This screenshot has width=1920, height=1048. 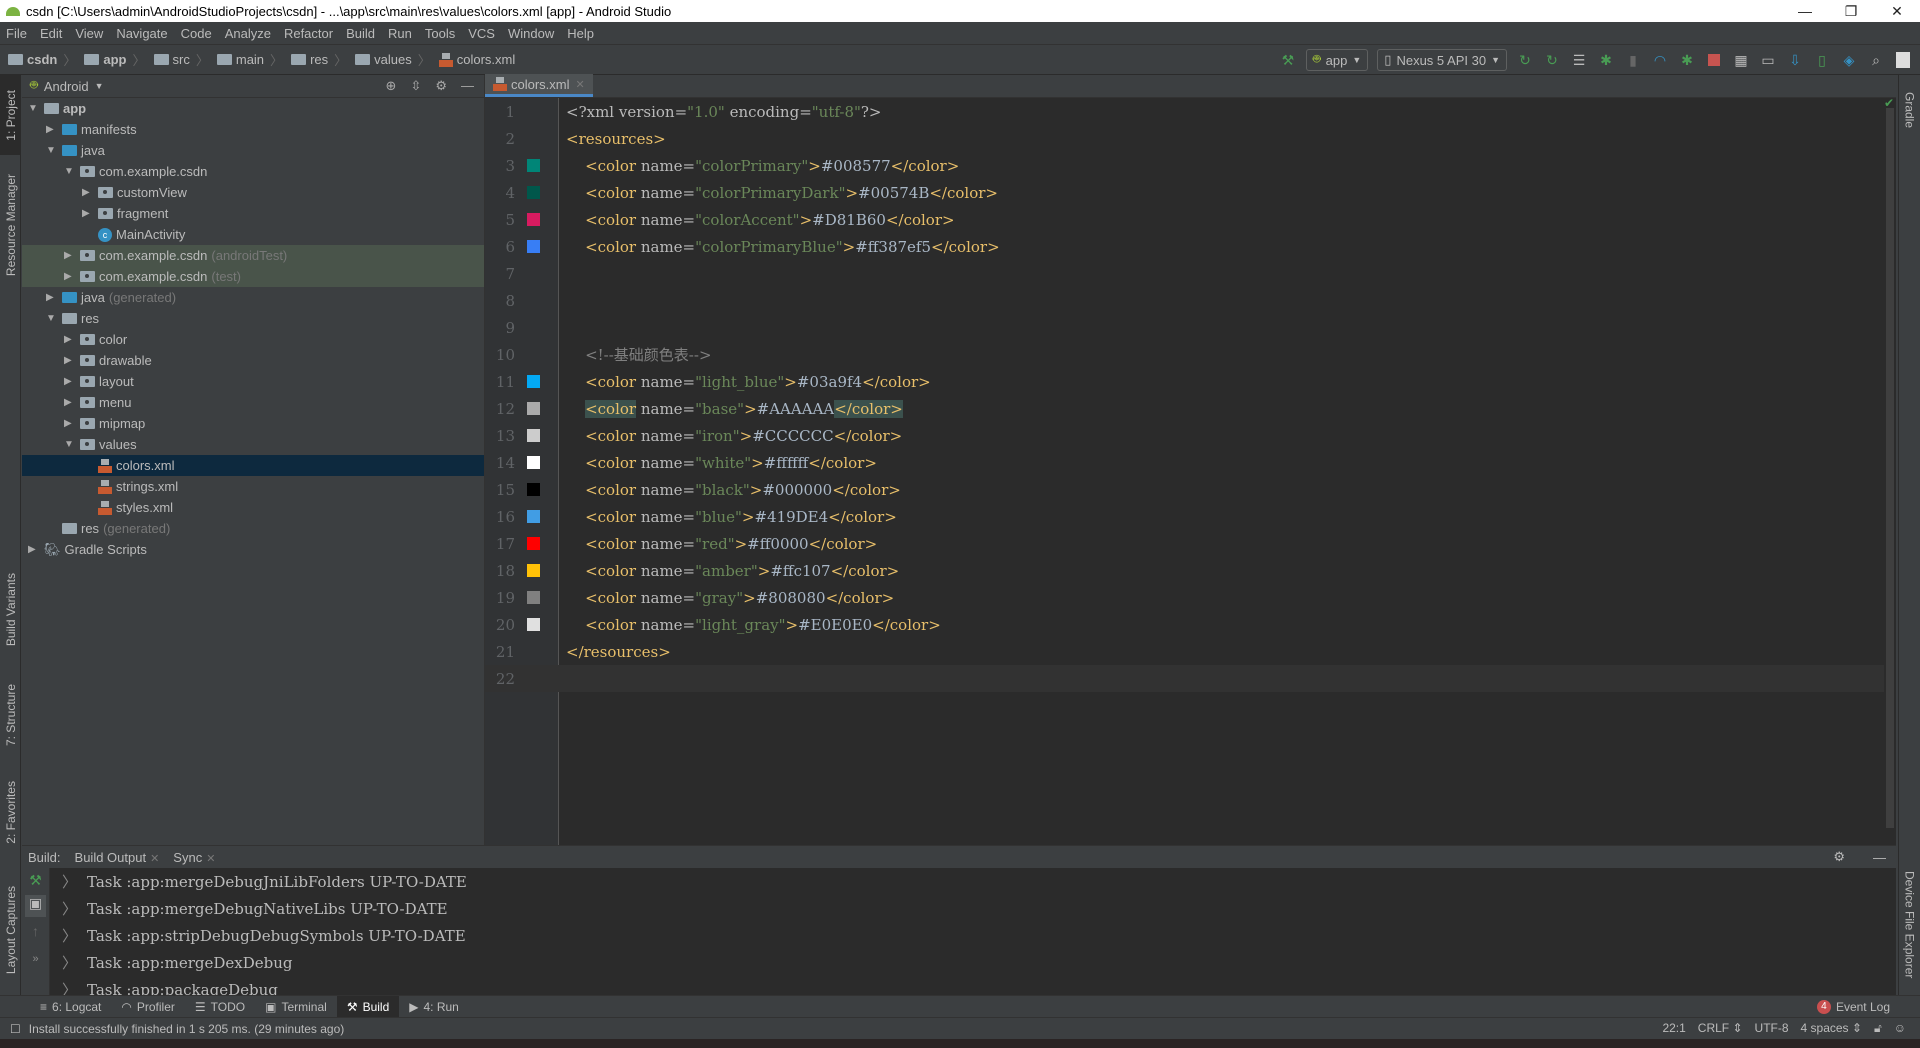 I want to click on tool-tab-terminal: ▣ Terminal, so click(x=296, y=1007).